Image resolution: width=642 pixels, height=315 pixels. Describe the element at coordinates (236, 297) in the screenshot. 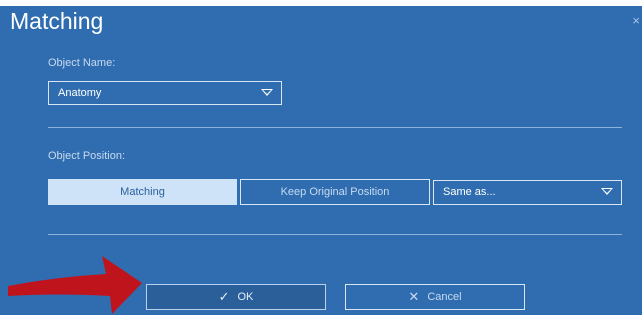

I see `ok-button: ✓ OK` at that location.